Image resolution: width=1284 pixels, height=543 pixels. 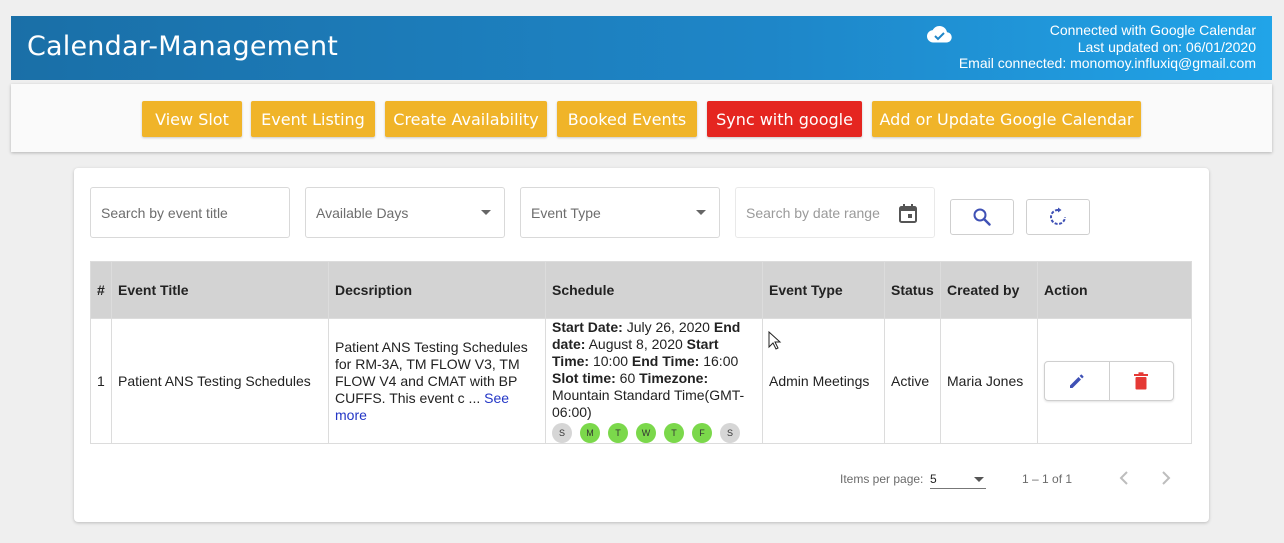 What do you see at coordinates (610, 361) in the screenshot?
I see `start-time-value: 10:00` at bounding box center [610, 361].